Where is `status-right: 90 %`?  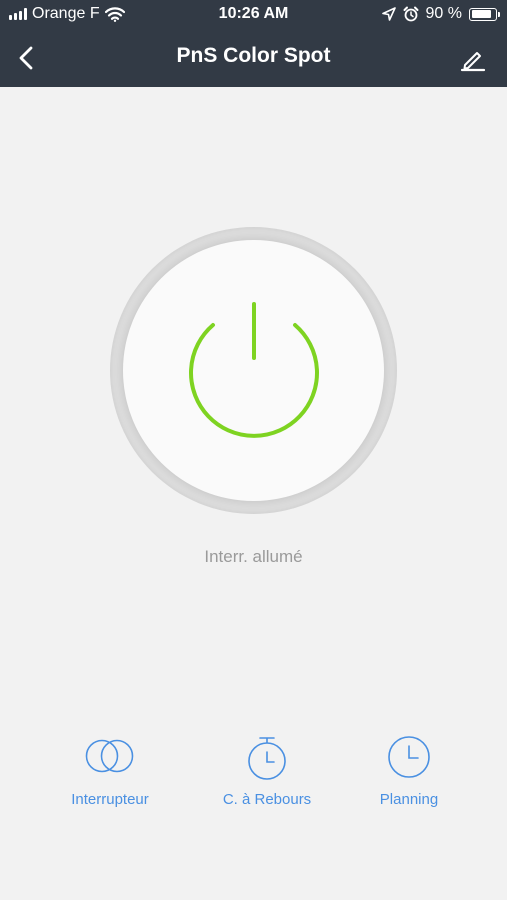
status-right: 90 % is located at coordinates (440, 14).